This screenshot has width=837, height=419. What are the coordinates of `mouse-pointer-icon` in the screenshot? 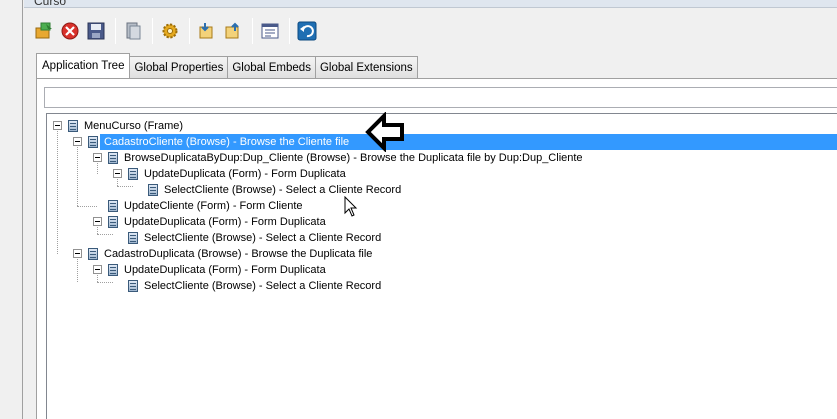 It's located at (351, 206).